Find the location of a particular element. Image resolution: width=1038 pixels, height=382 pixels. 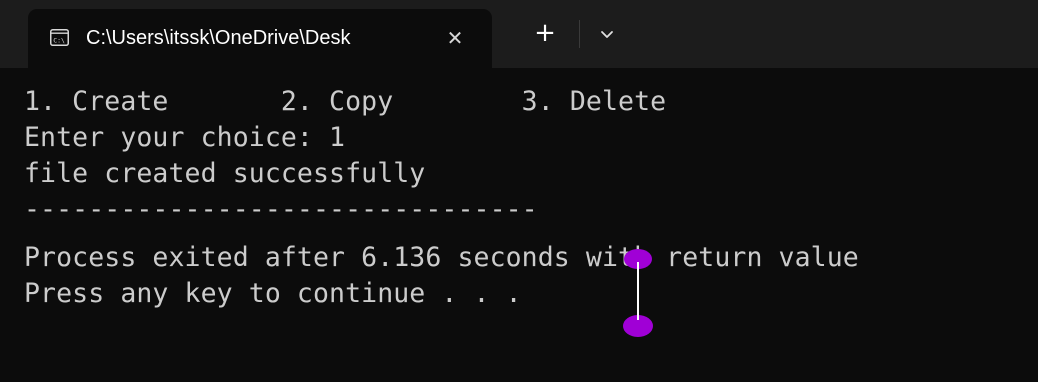

console-icon: C:\ is located at coordinates (59, 37).